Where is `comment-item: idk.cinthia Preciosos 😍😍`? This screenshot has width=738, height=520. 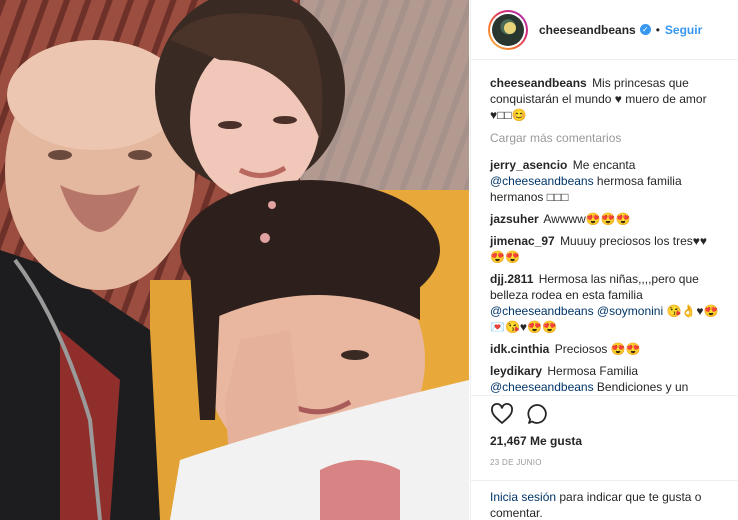 comment-item: idk.cinthia Preciosos 😍😍 is located at coordinates (605, 349).